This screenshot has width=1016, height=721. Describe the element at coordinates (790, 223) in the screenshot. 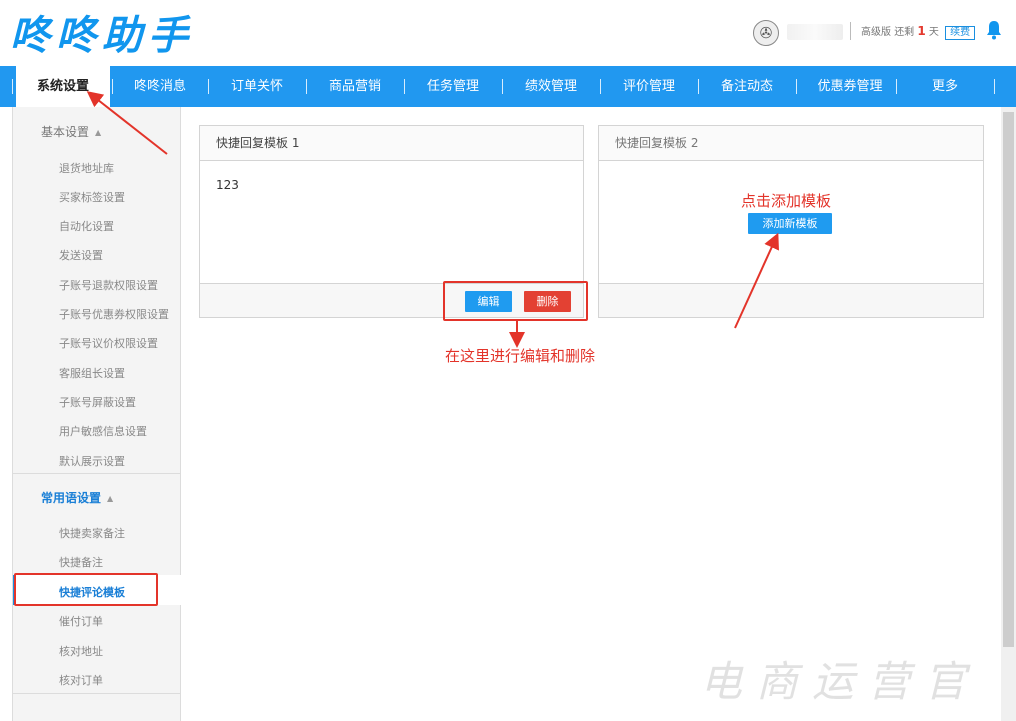

I see `add-template-button: 添加新模板` at that location.